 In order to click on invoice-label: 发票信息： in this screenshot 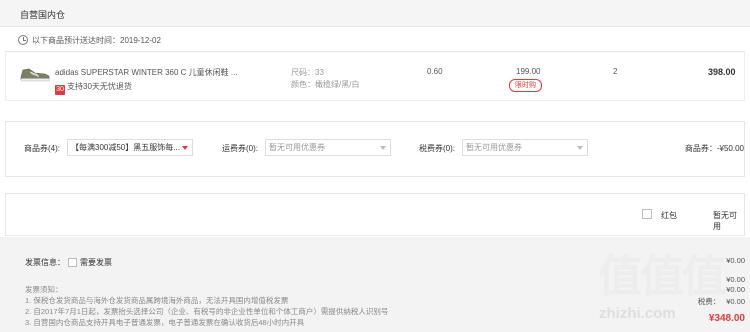, I will do `click(45, 262)`.